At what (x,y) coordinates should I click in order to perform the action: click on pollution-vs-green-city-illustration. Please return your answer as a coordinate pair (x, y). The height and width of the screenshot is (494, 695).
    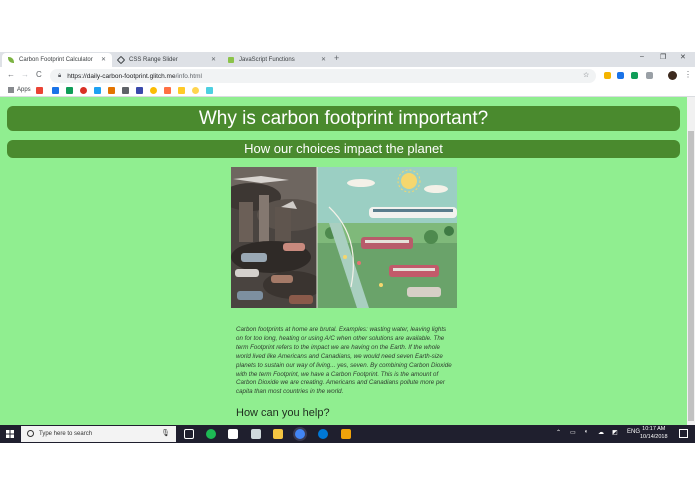
    Looking at the image, I should click on (344, 237).